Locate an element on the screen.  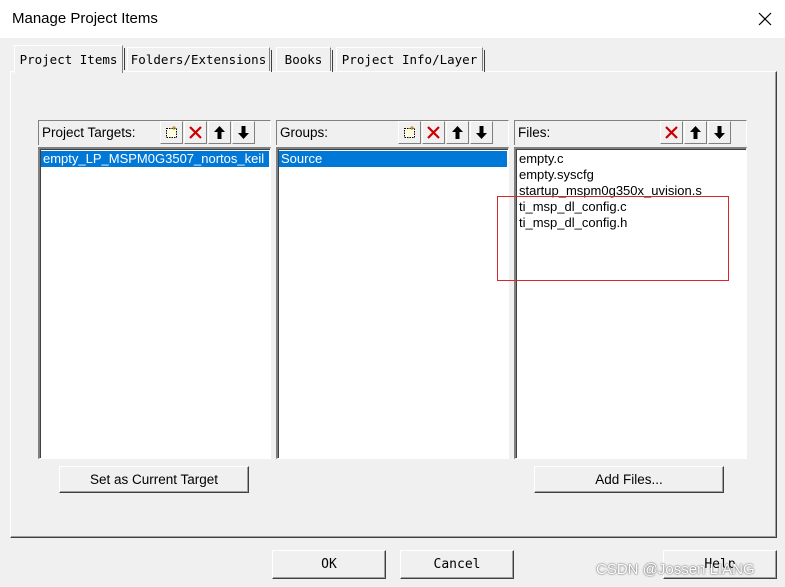
watermark: CSDN @Jossen LIANG is located at coordinates (675, 569).